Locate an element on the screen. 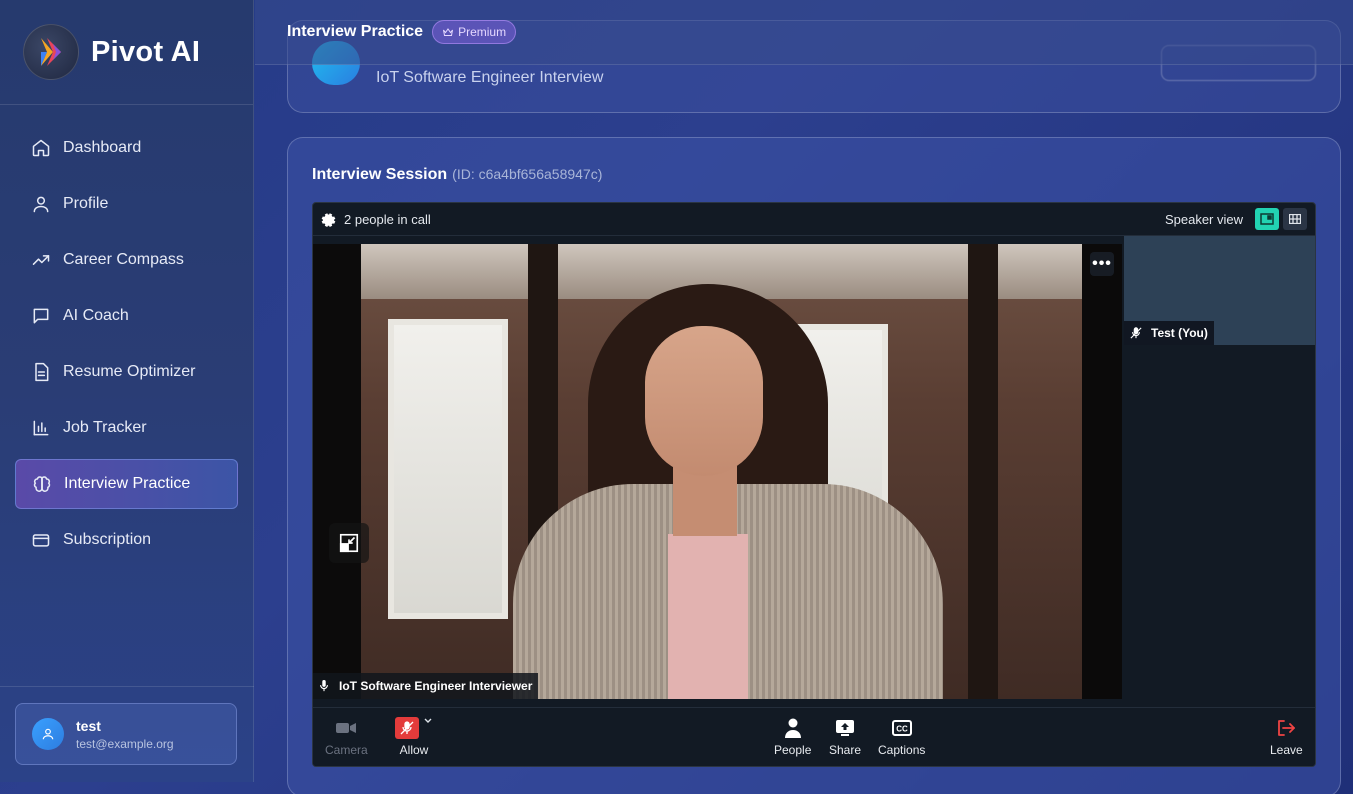  sidebar-item-interview-practice: Interview Practice is located at coordinates (126, 484).